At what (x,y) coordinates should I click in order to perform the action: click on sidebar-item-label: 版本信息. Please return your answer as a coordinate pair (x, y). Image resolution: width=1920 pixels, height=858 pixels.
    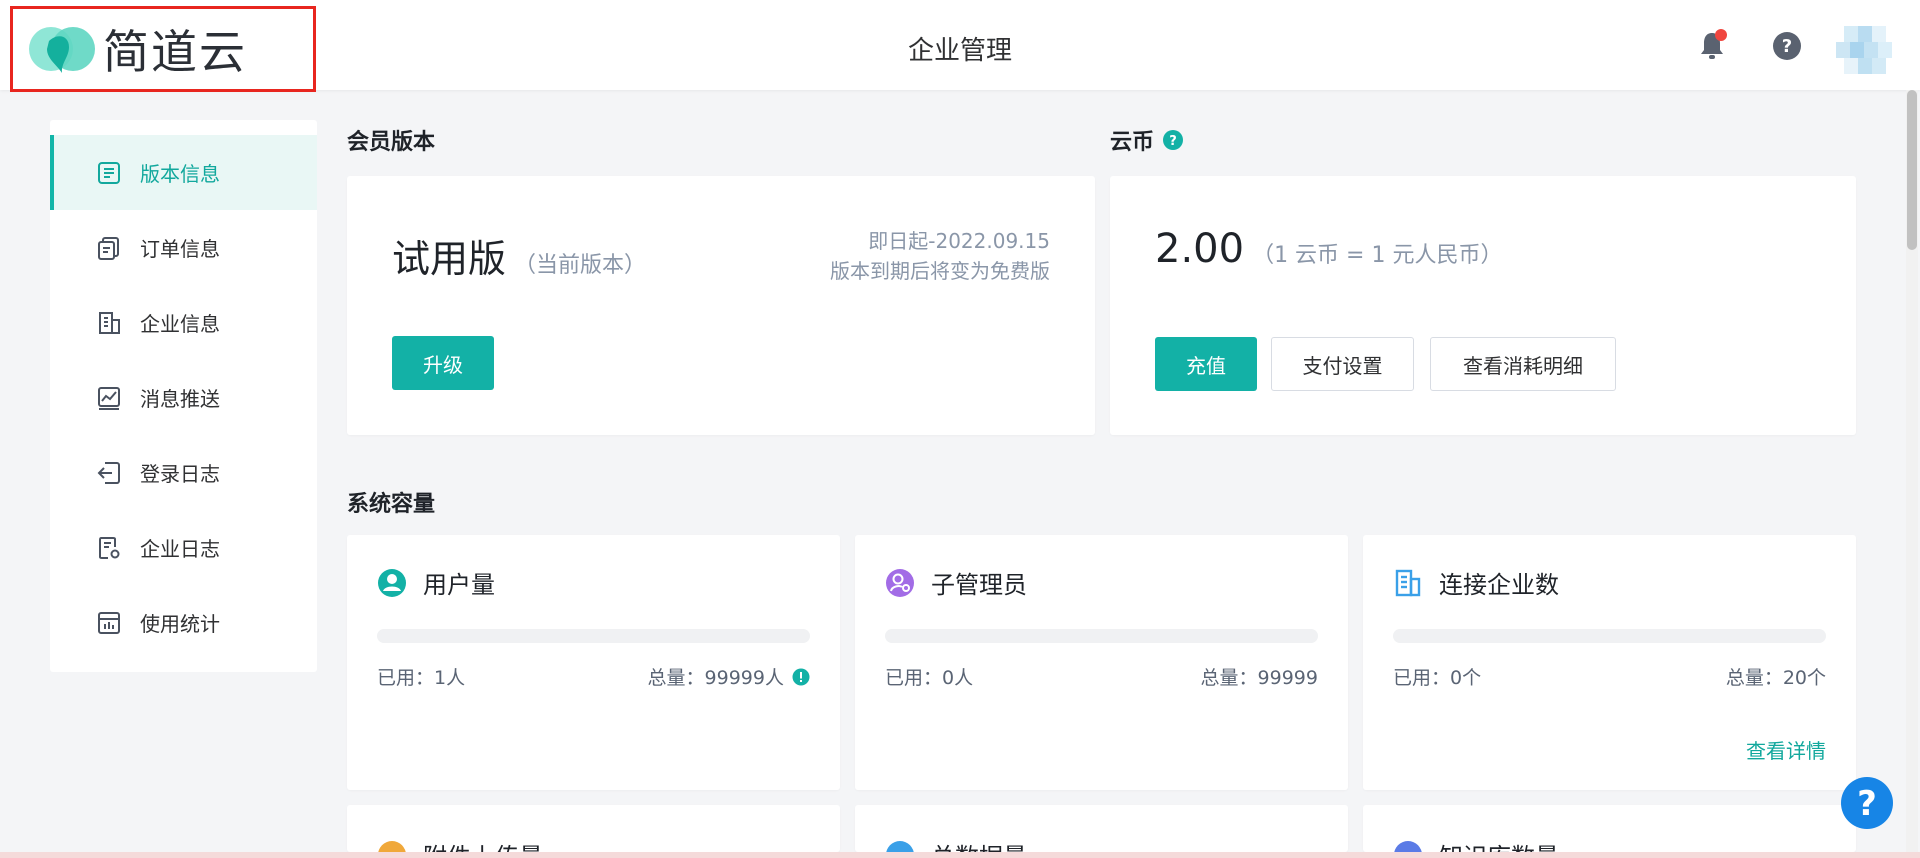
    Looking at the image, I should click on (180, 174).